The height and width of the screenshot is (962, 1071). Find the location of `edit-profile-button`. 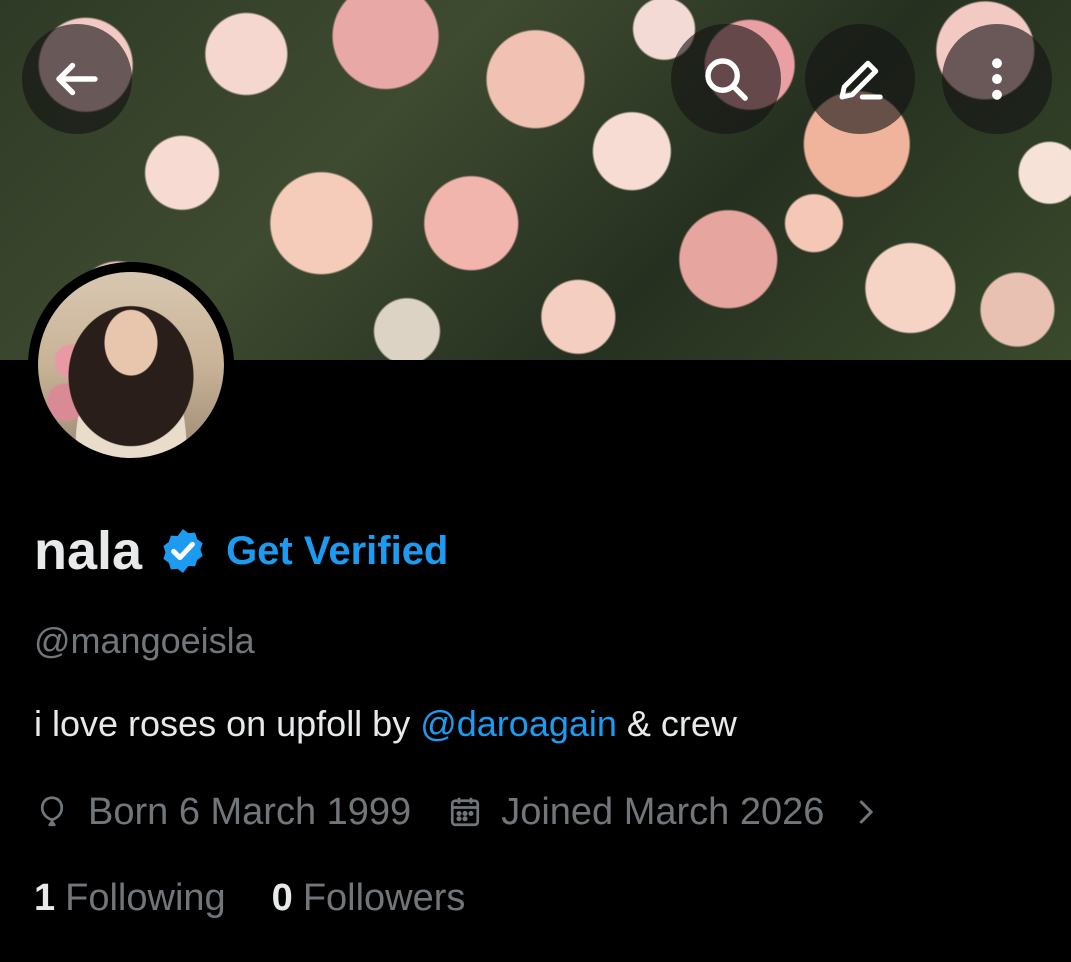

edit-profile-button is located at coordinates (860, 79).